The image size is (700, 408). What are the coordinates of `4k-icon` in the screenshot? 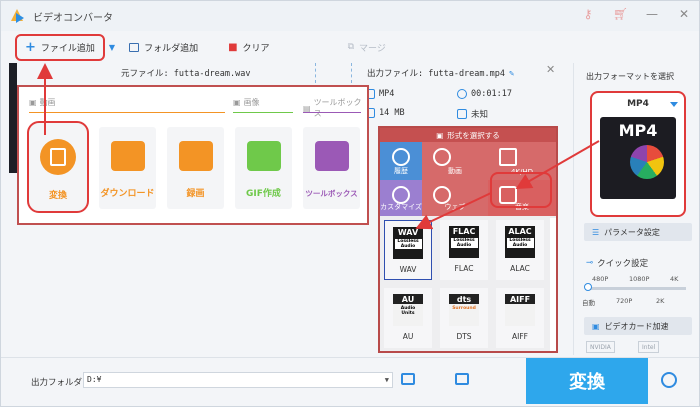 It's located at (508, 157).